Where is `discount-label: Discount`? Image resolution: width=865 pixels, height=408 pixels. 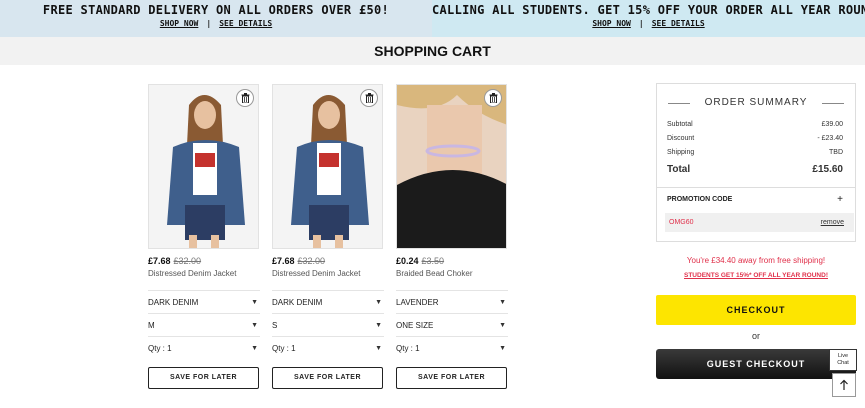 discount-label: Discount is located at coordinates (681, 138).